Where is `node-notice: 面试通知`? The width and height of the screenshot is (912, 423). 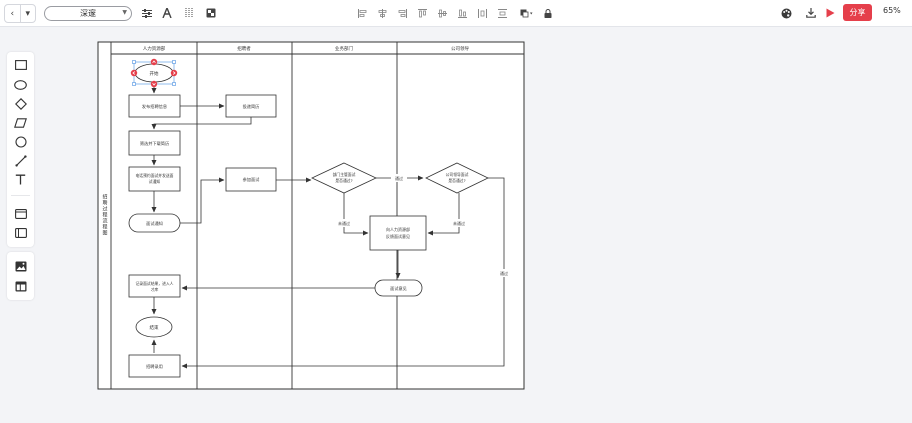 node-notice: 面试通知 is located at coordinates (154, 223).